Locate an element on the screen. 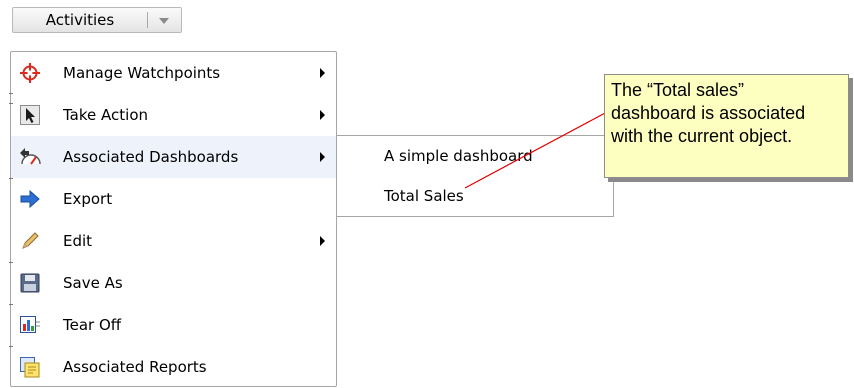 The image size is (854, 388). callout-line: with the current object. is located at coordinates (702, 136).